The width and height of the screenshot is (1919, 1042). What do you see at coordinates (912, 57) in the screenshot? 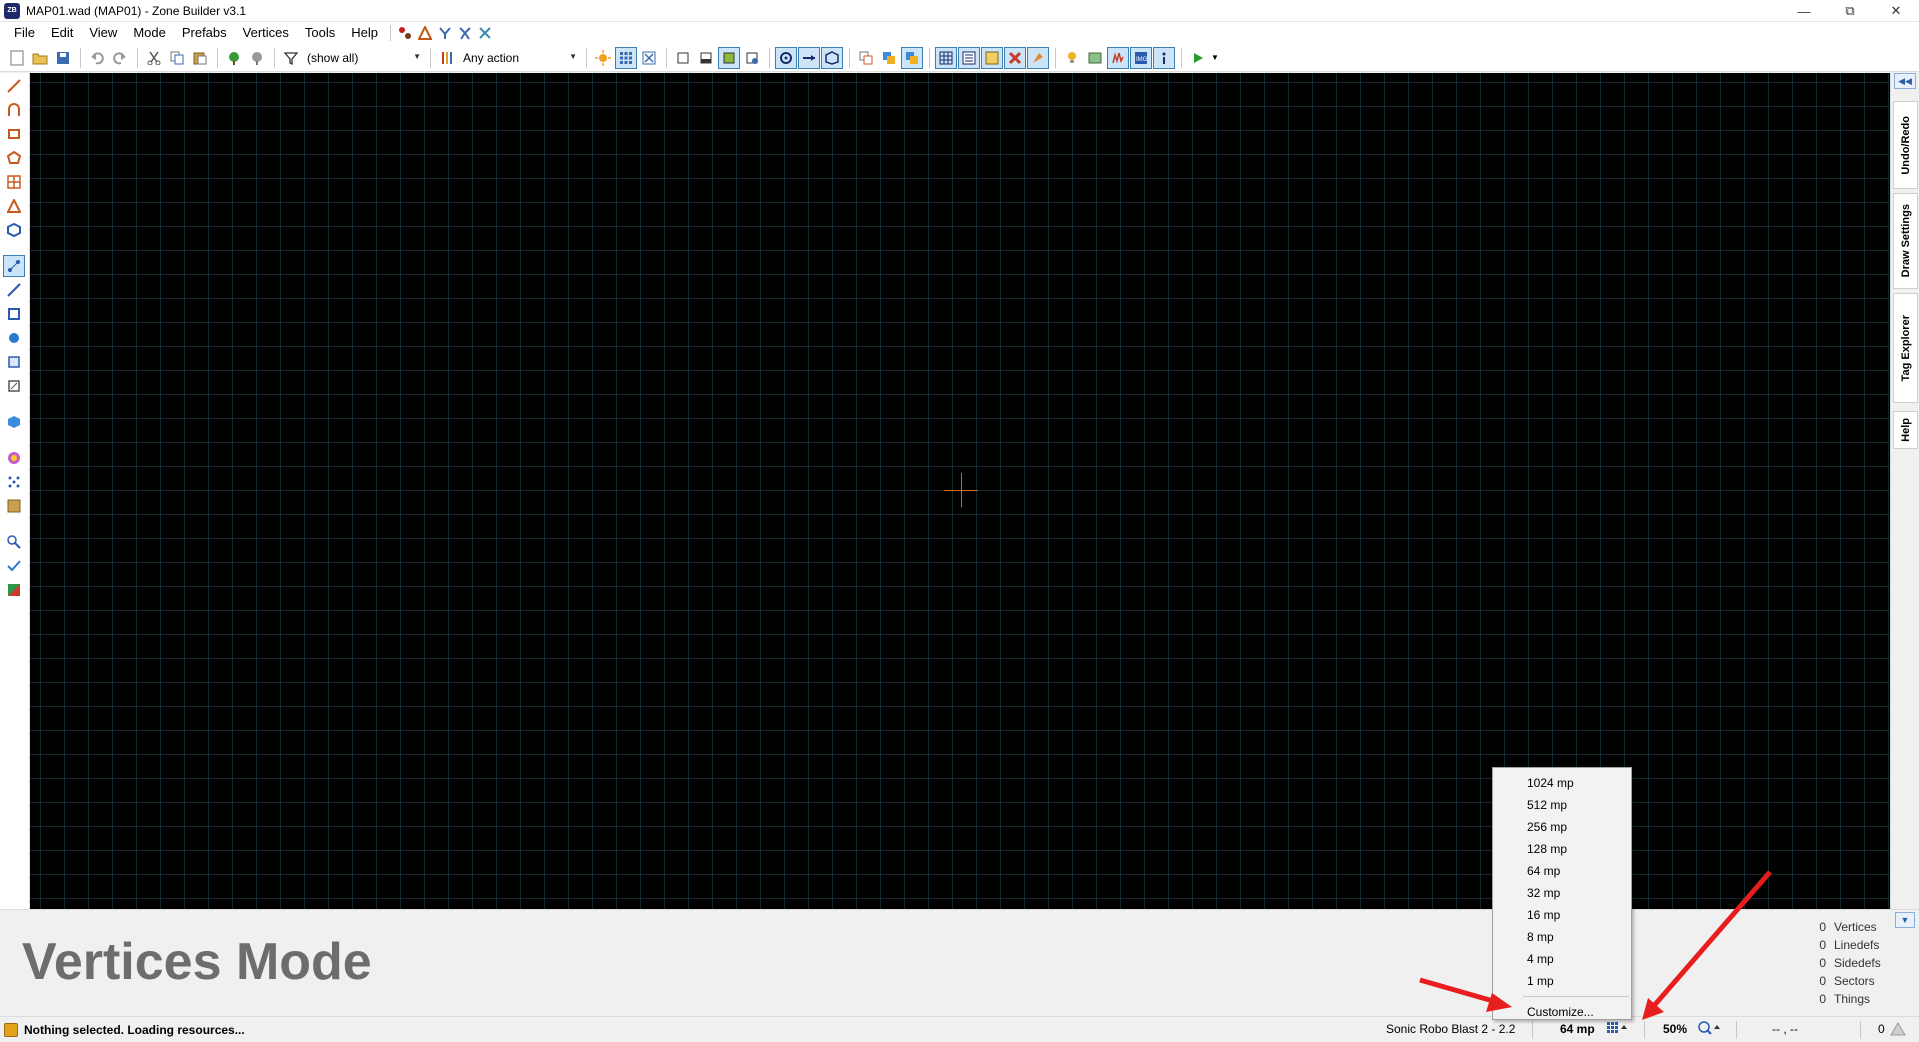
I see `paste-properties-options-icon` at bounding box center [912, 57].